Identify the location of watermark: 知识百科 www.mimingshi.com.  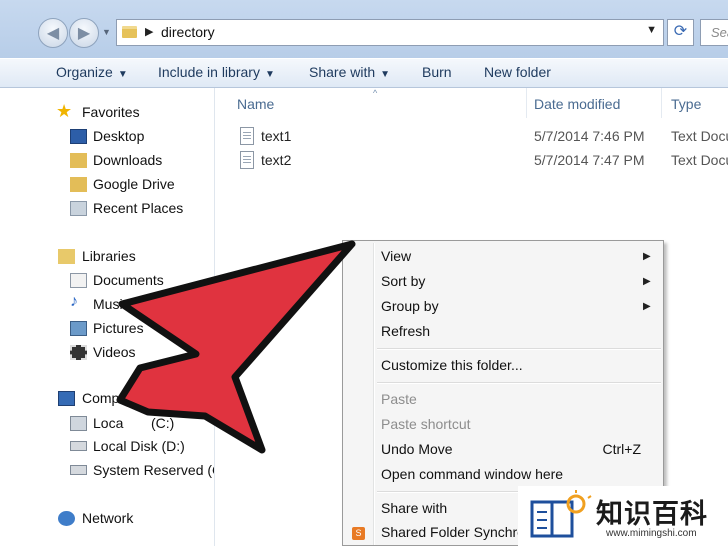
(623, 516).